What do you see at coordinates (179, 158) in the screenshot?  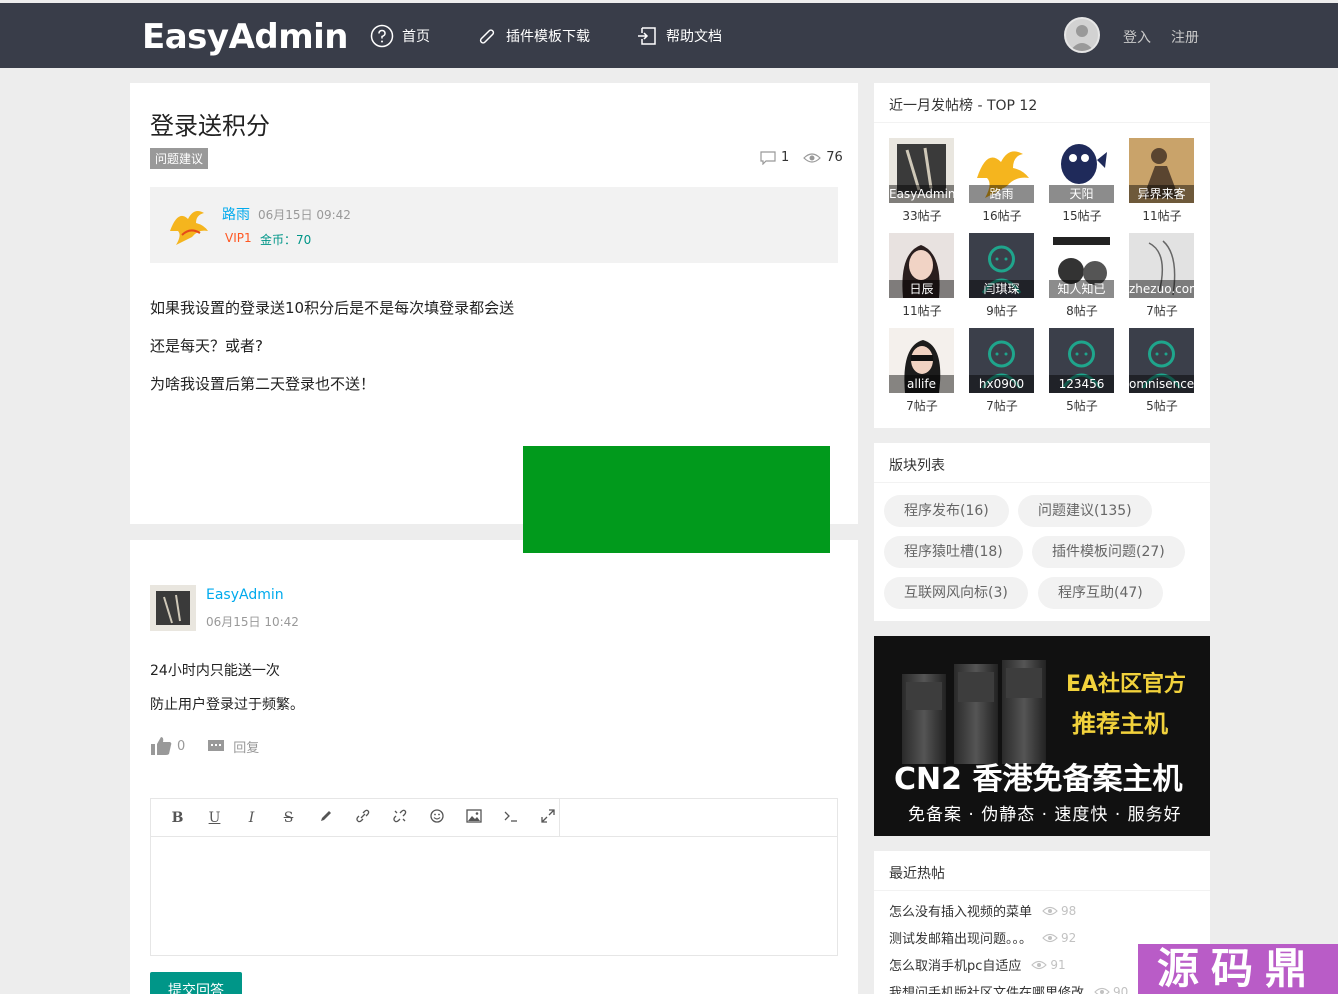 I see `post-tag: 问题建议` at bounding box center [179, 158].